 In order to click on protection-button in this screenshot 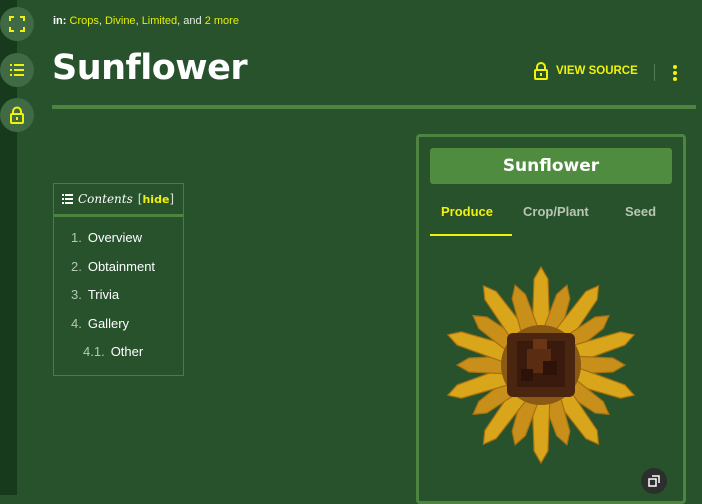, I will do `click(17, 115)`.